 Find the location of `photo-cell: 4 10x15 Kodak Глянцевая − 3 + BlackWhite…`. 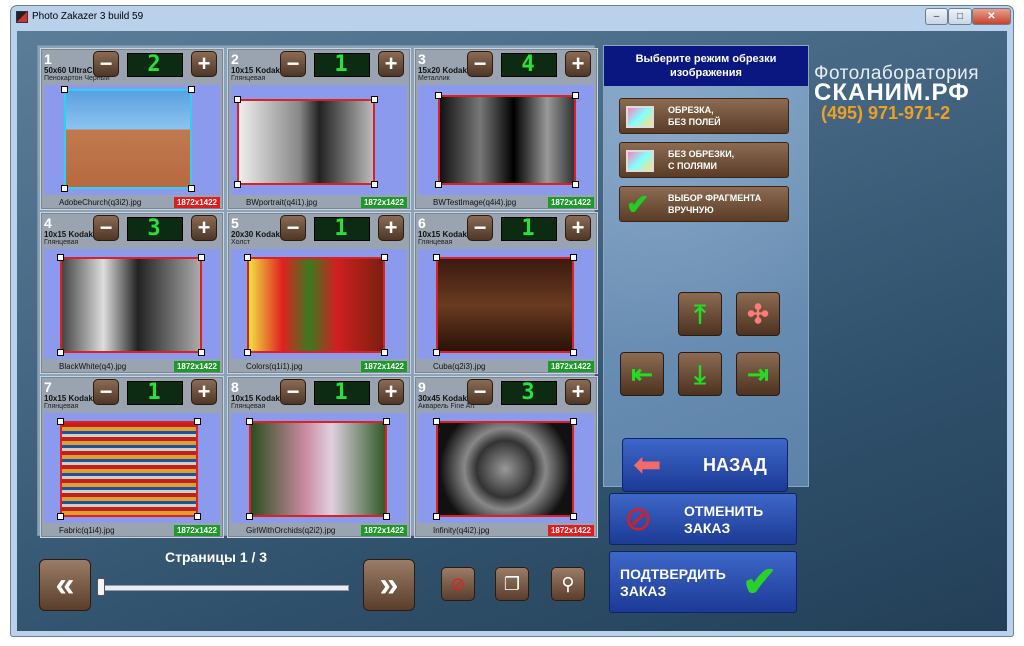

photo-cell: 4 10x15 Kodak Глянцевая − 3 + BlackWhite… is located at coordinates (132, 293).